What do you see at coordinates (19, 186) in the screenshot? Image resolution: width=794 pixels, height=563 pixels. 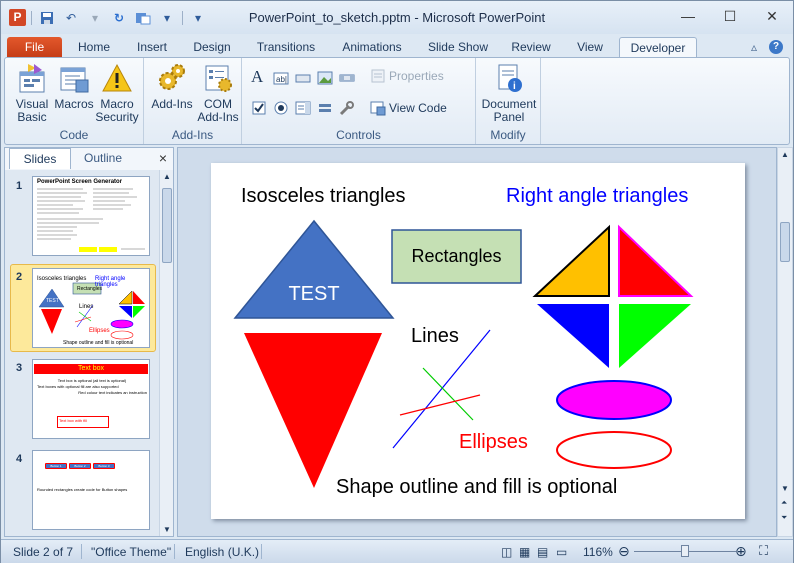 I see `slide-number-1: 1` at bounding box center [19, 186].